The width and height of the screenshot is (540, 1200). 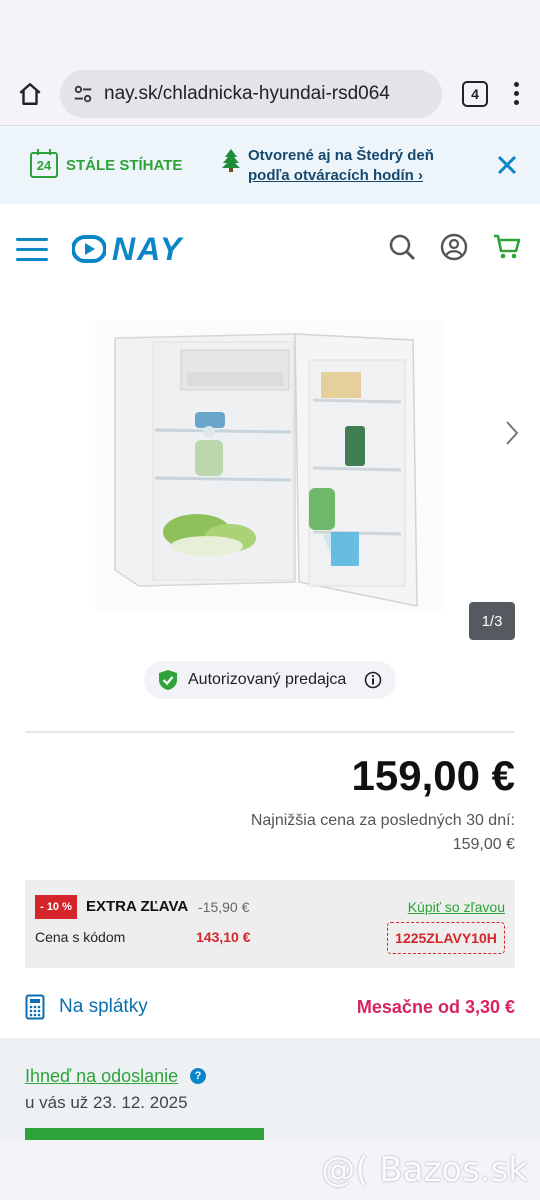 I want to click on promo-left-text: STÁLE STÍHATE, so click(x=124, y=165).